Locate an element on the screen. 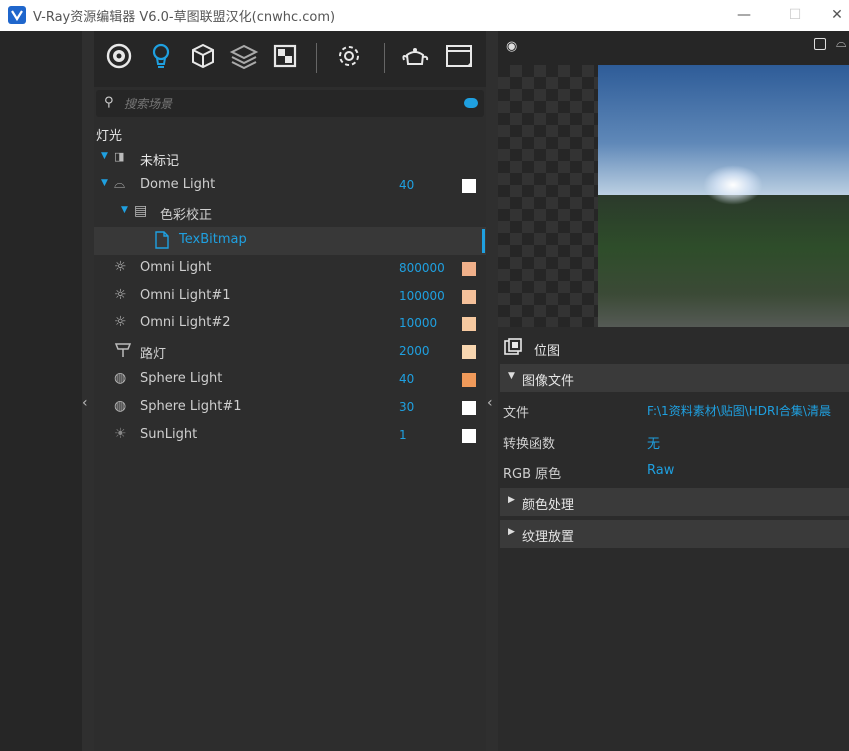 Image resolution: width=849 pixels, height=751 pixels. maximize-icon: ☐ is located at coordinates (795, 15).